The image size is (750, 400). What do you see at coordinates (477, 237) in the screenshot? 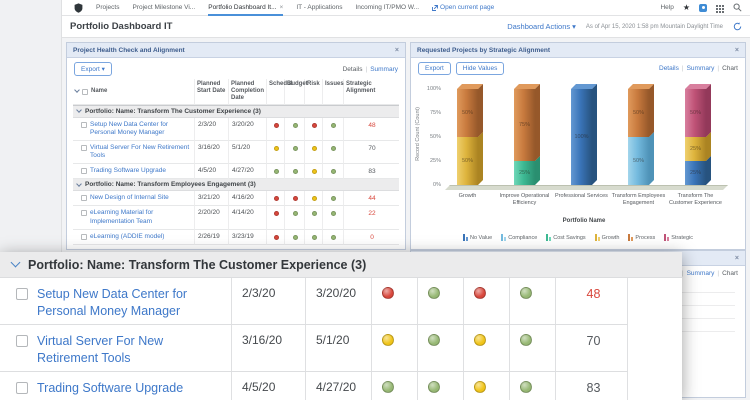
I see `legend-item-no-value: No Value` at bounding box center [477, 237].